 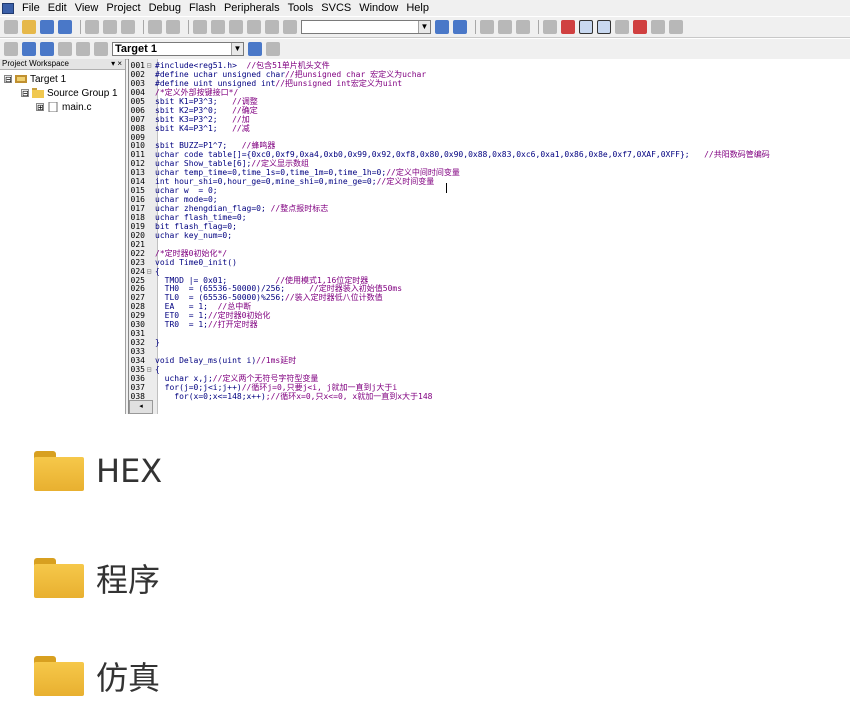 I want to click on target-select: Target 1 ▼, so click(x=178, y=49).